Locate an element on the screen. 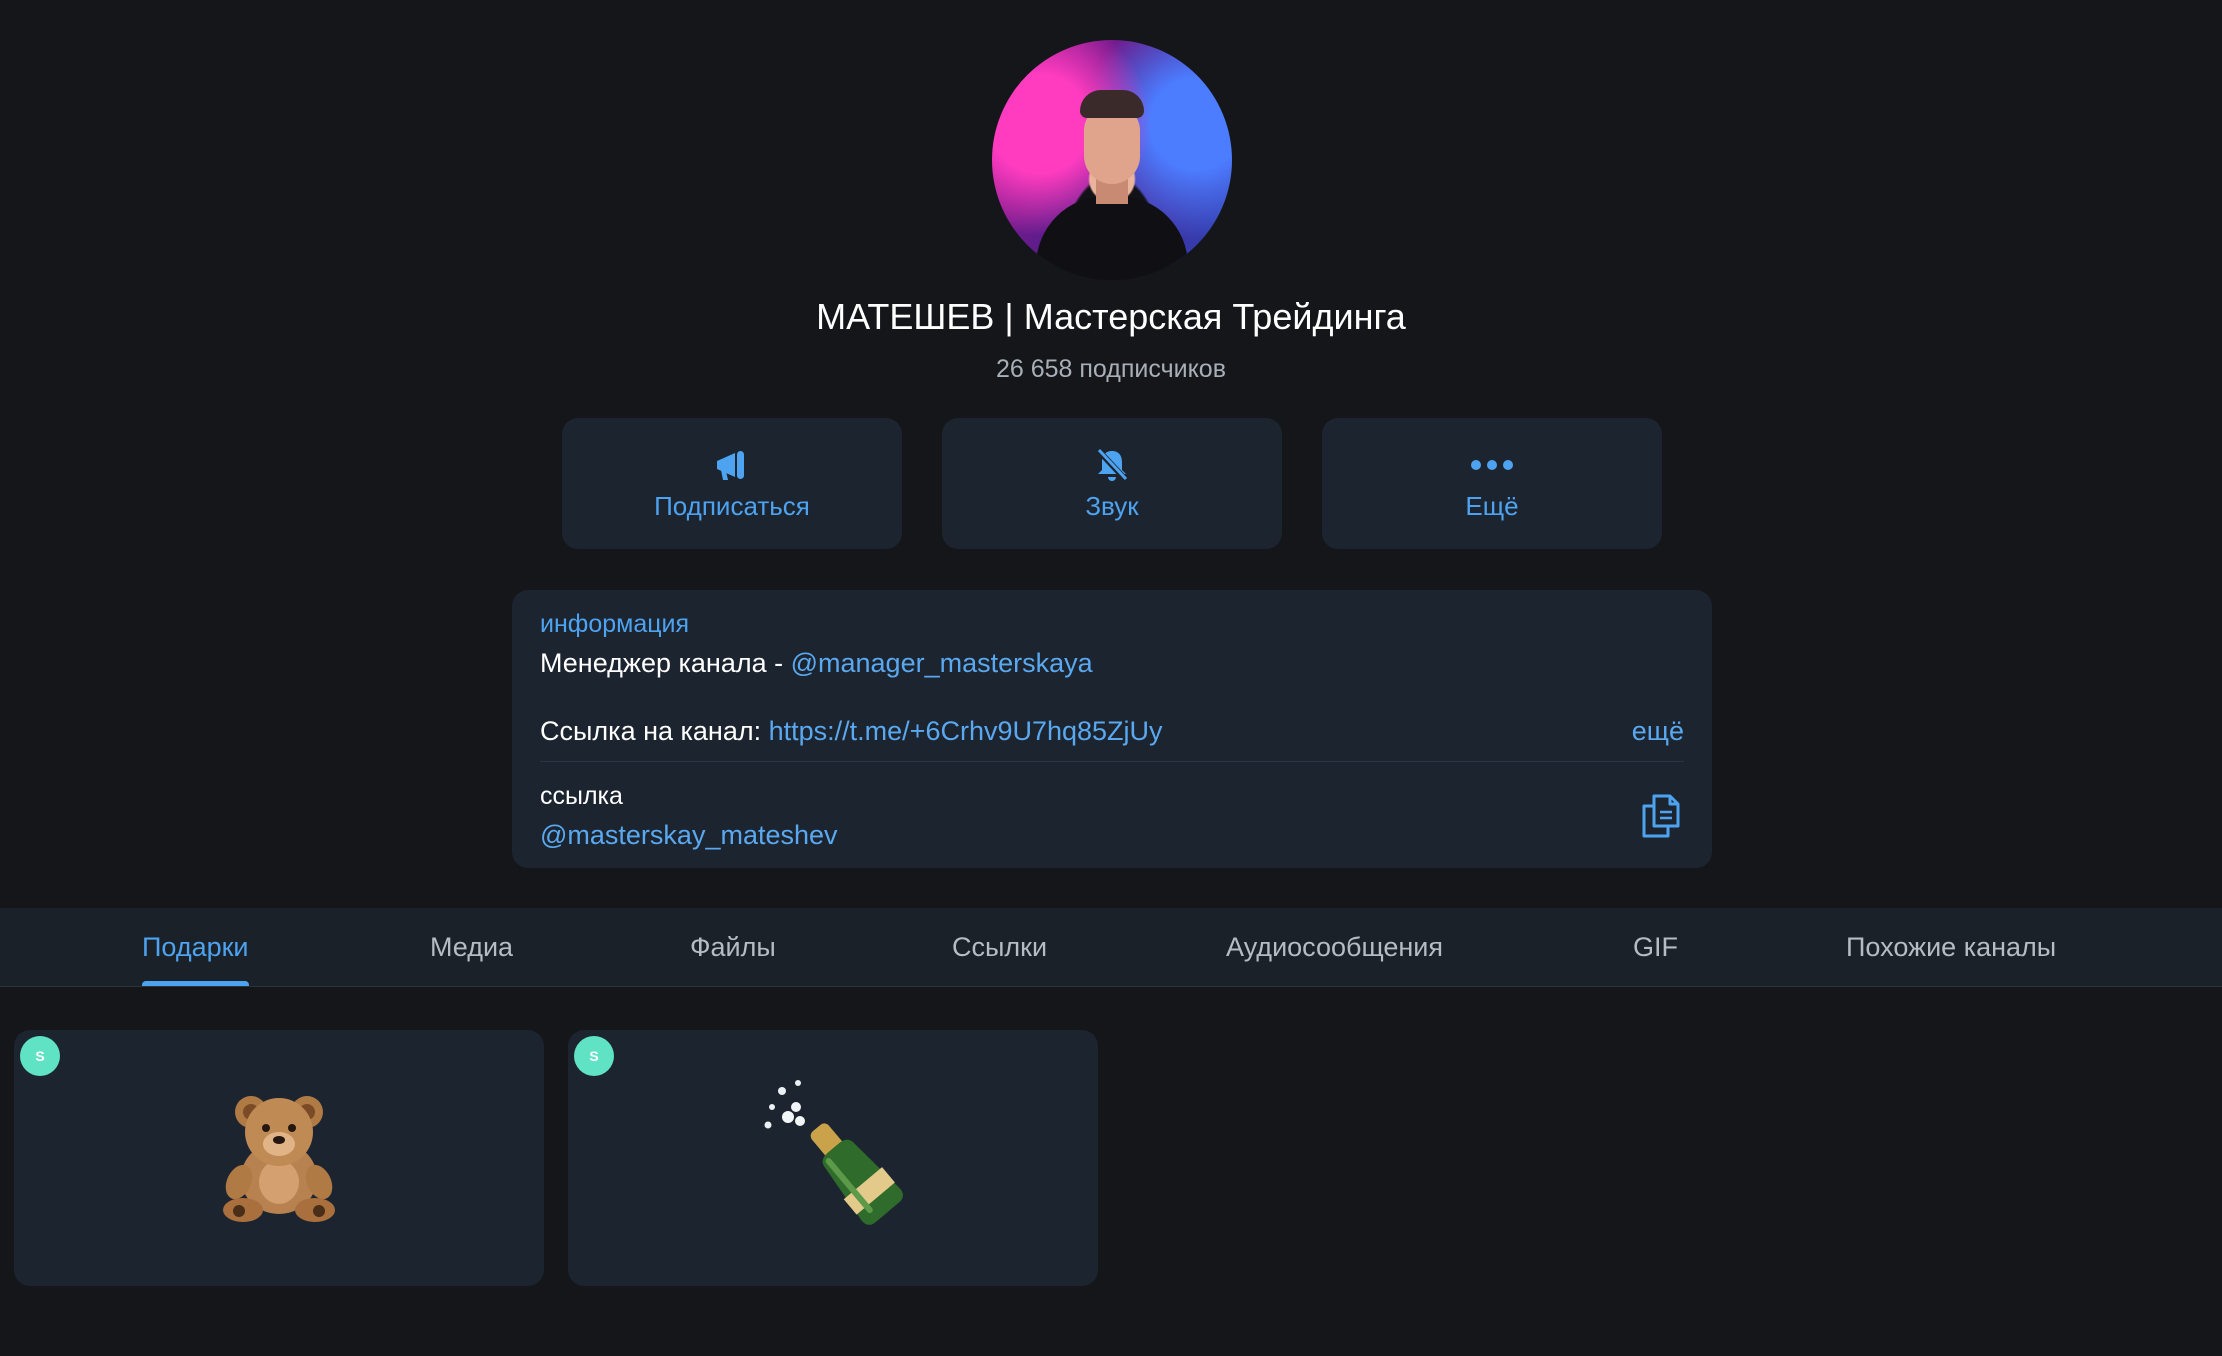 This screenshot has height=1356, width=2222. more-button: Ещё is located at coordinates (1492, 483).